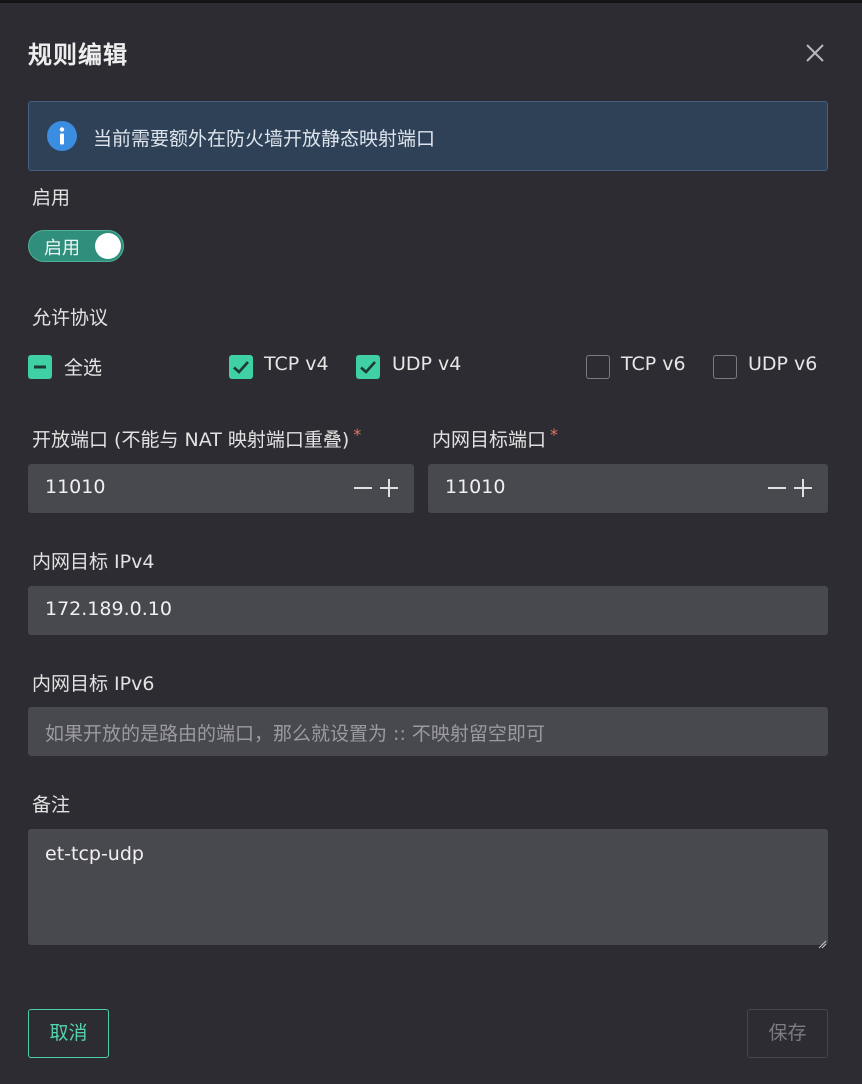 This screenshot has width=862, height=1084. I want to click on open-port-decrement-icon, so click(363, 488).